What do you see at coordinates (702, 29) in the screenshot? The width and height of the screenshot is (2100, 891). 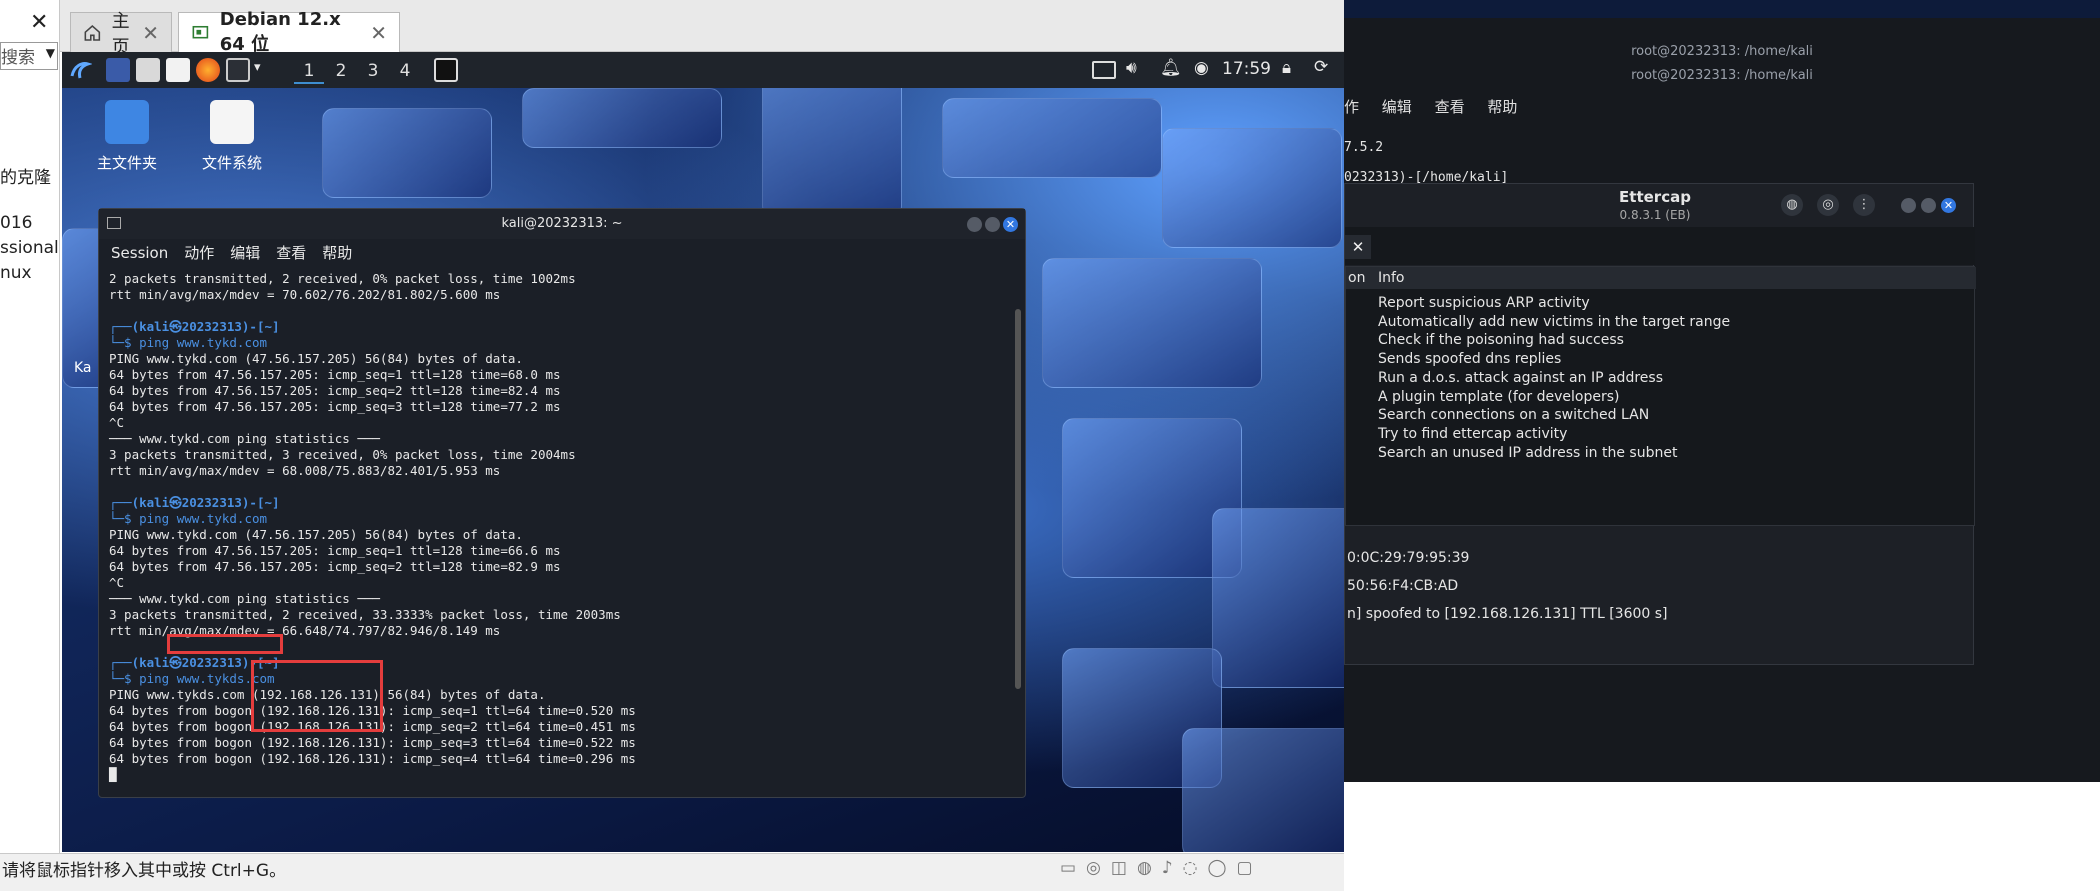 I see `vm-tab-bar: 主页 ✕ Debian 12.x 64 位 ✕` at bounding box center [702, 29].